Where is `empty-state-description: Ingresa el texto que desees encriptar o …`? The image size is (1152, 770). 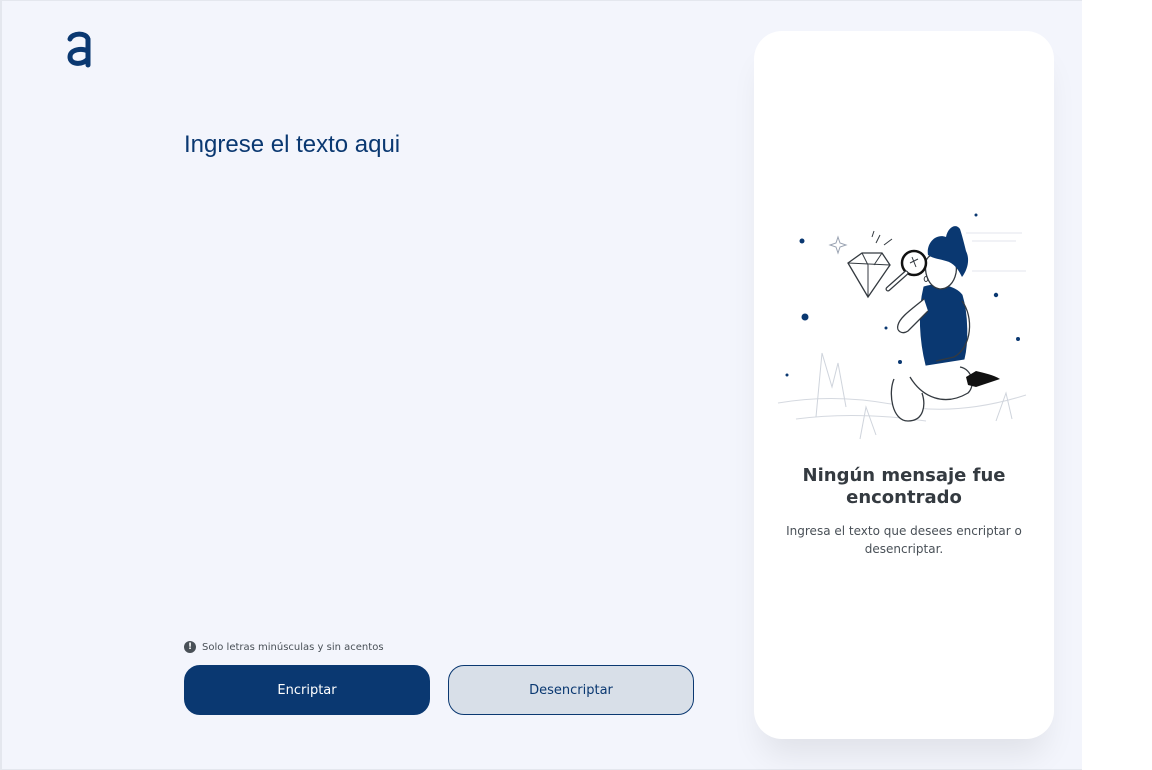
empty-state-description: Ingresa el texto que desees encriptar o … is located at coordinates (904, 540).